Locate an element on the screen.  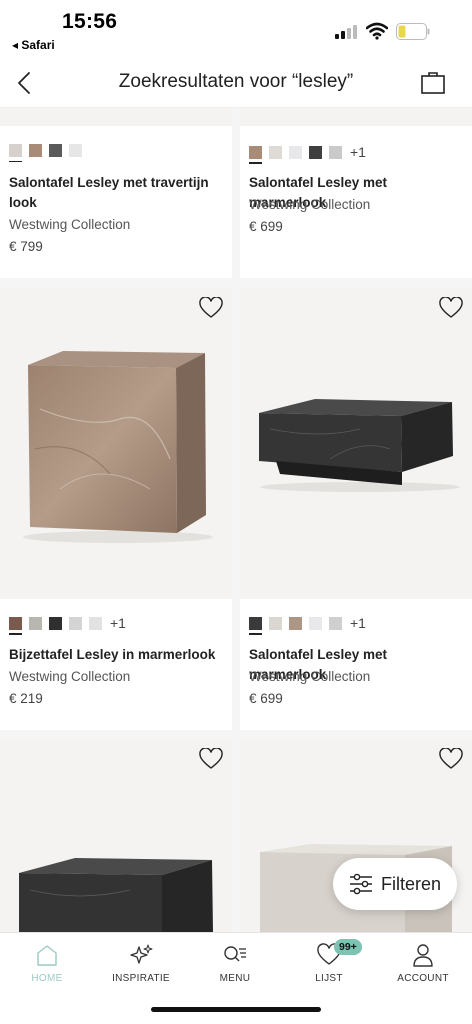
tab-label: INSPIRATIE is located at coordinates (141, 978).